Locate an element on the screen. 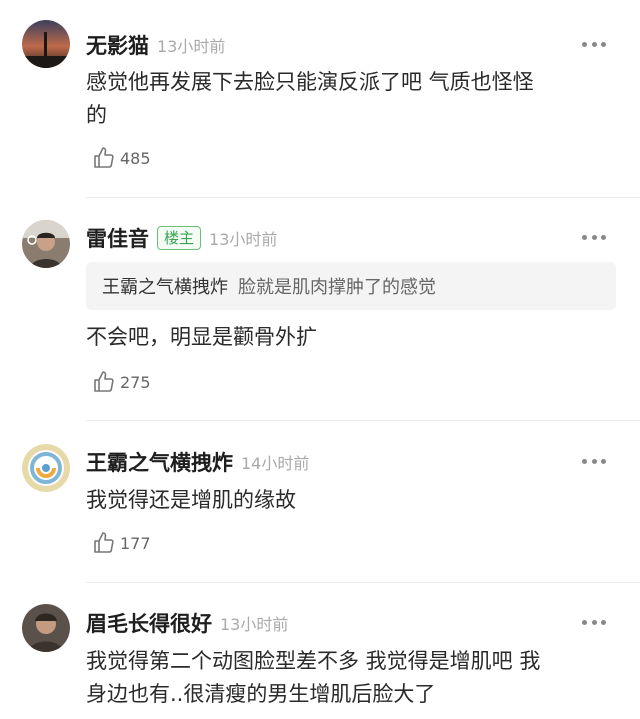 Image resolution: width=640 pixels, height=719 pixels. quote-text: 脸就是肌肉撑肿了的感觉 is located at coordinates (337, 287).